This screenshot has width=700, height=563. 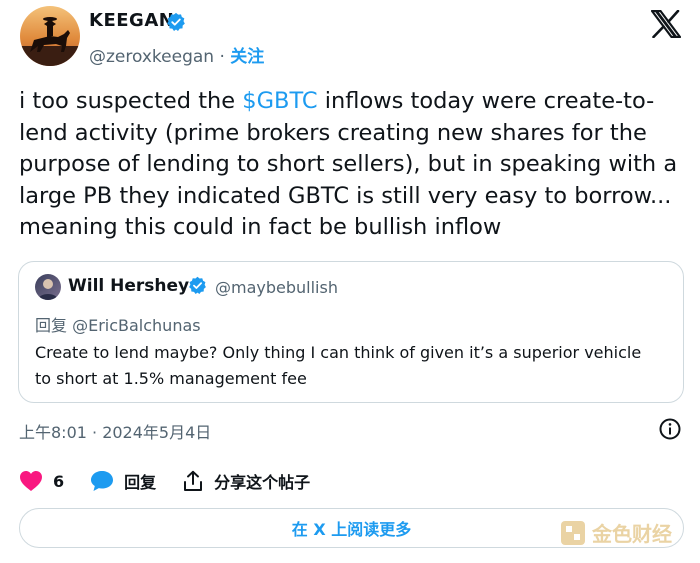 What do you see at coordinates (279, 101) in the screenshot?
I see `cashtag-link: $GBTC` at bounding box center [279, 101].